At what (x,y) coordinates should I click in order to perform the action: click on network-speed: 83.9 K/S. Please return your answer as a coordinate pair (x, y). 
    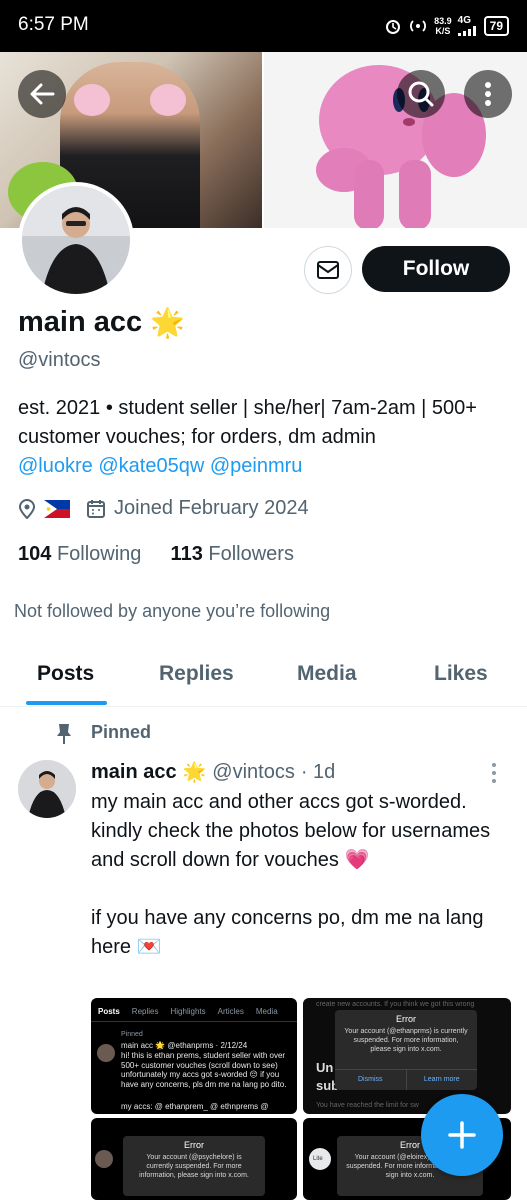
    Looking at the image, I should click on (443, 26).